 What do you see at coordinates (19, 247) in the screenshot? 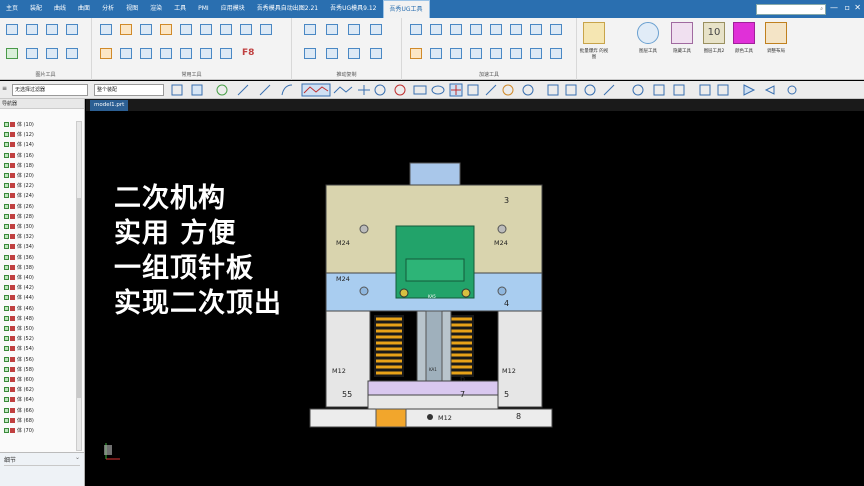
I see `navigator-item: 体 (34)` at bounding box center [19, 247].